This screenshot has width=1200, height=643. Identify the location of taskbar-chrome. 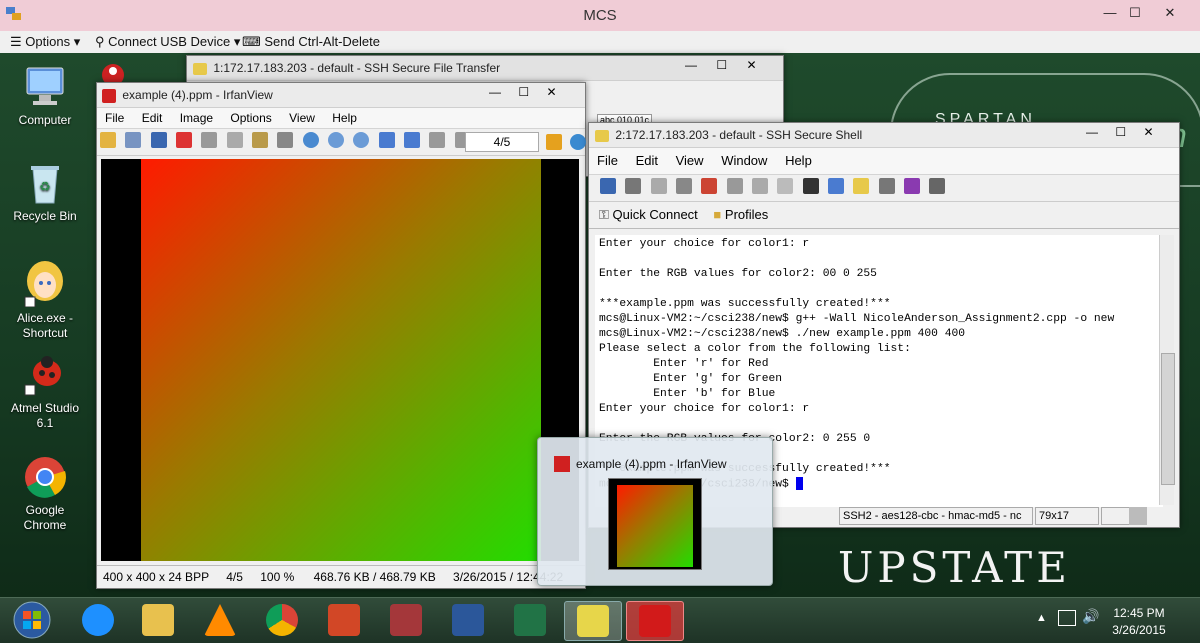
(282, 620).